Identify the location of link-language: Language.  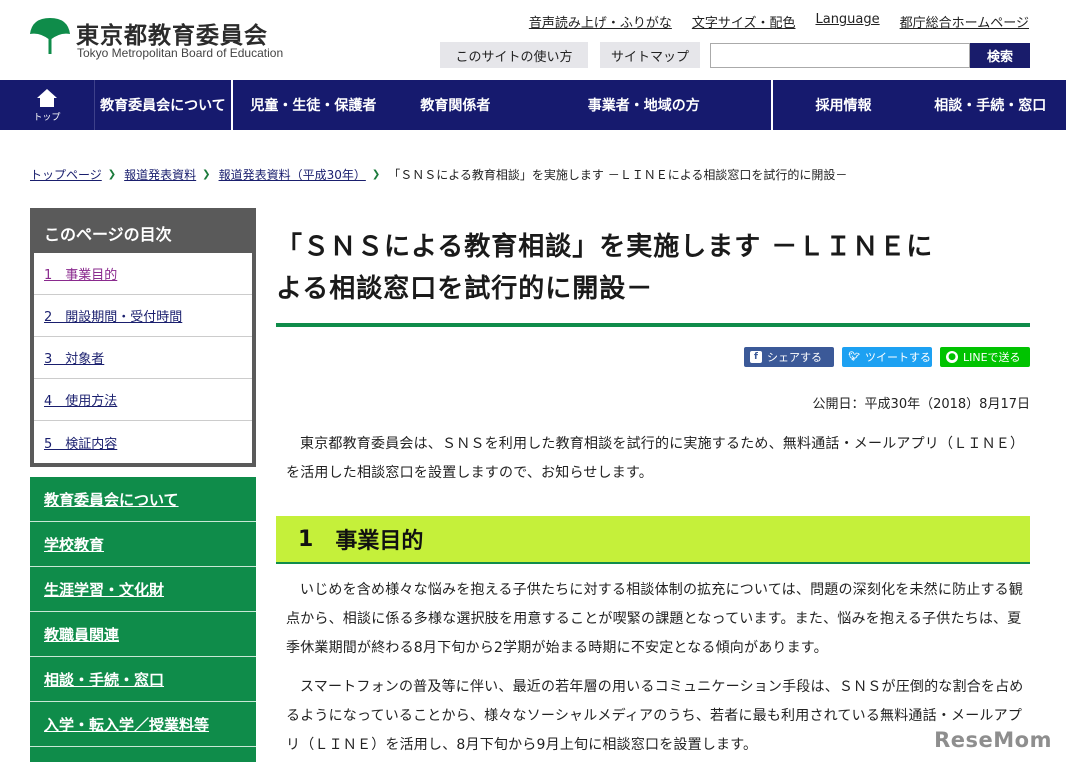
(847, 21).